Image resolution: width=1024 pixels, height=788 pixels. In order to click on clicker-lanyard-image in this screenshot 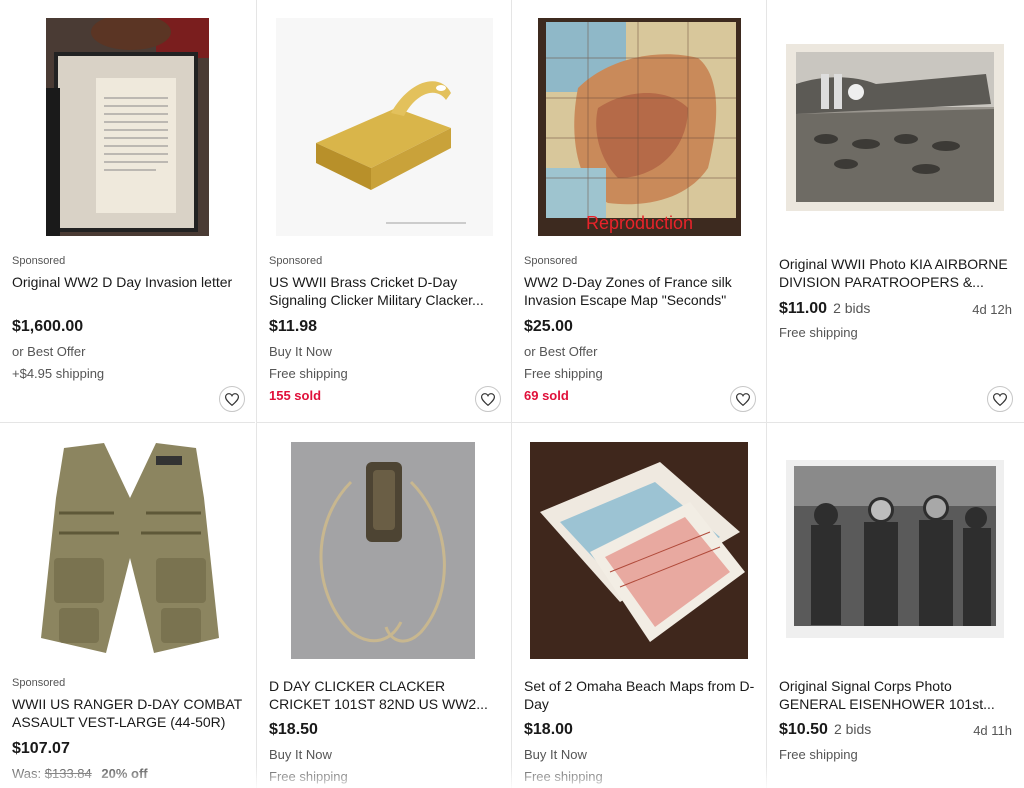, I will do `click(383, 550)`.